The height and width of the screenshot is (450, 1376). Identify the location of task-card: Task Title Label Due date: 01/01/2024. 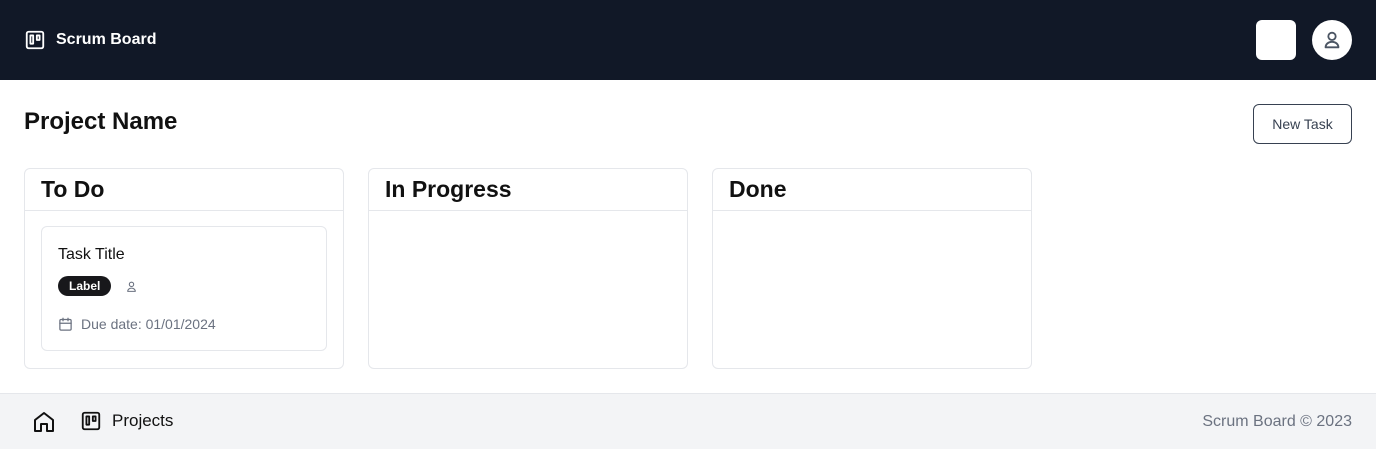
(184, 288).